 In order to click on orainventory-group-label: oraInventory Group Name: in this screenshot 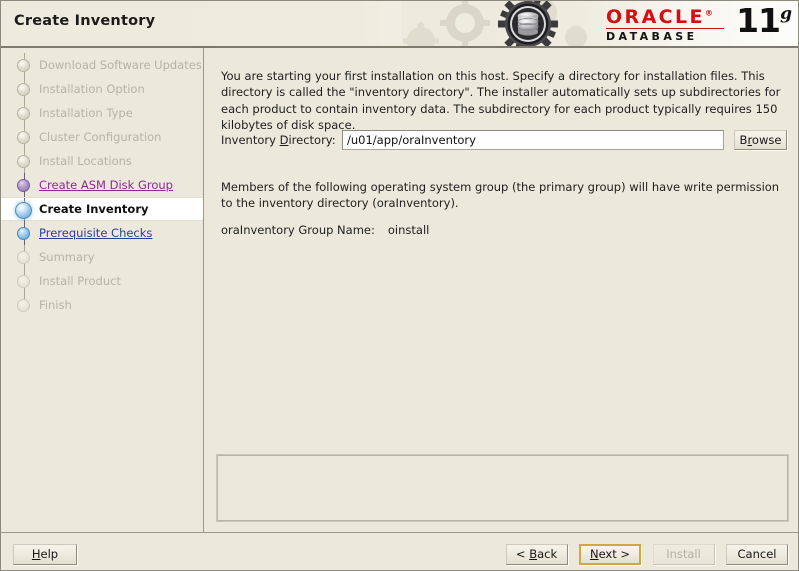, I will do `click(298, 230)`.